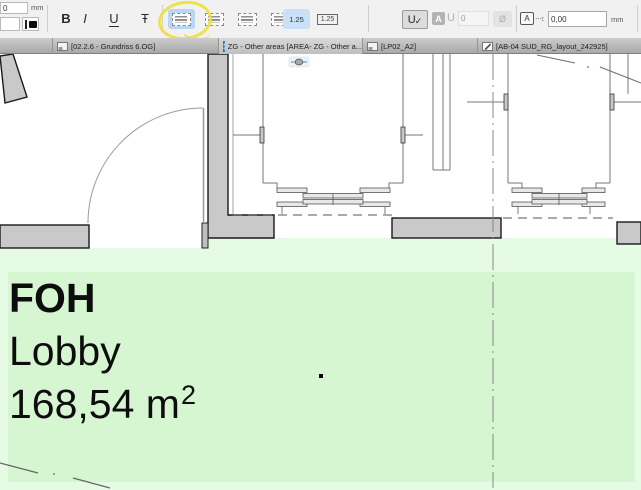  I want to click on pen-weight-input, so click(10, 24).